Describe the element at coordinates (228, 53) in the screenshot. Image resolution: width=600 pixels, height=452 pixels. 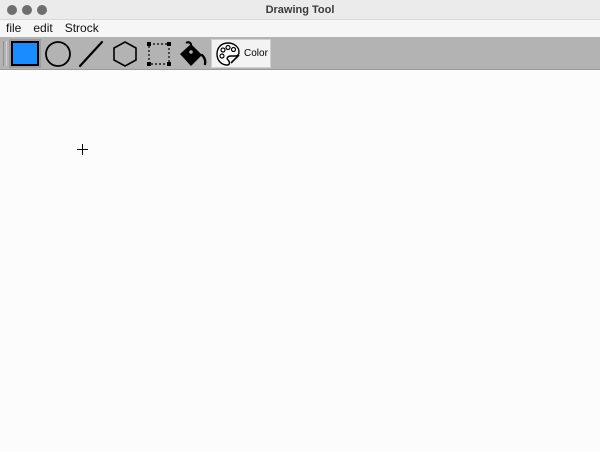
I see `palette-icon` at that location.